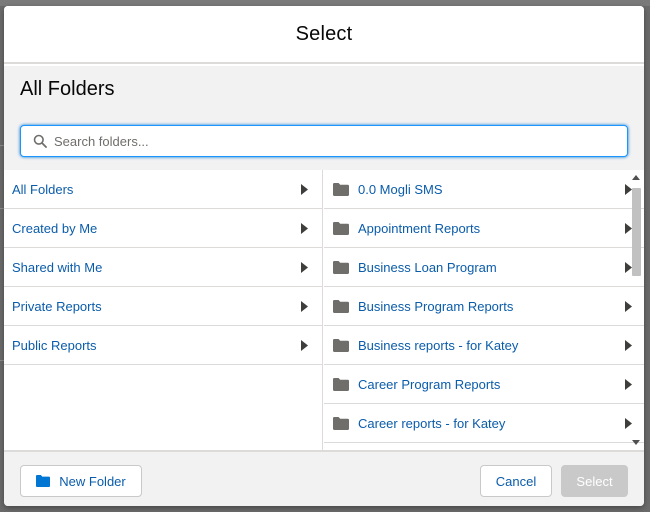 The height and width of the screenshot is (512, 650). Describe the element at coordinates (334, 141) in the screenshot. I see `search-input` at that location.